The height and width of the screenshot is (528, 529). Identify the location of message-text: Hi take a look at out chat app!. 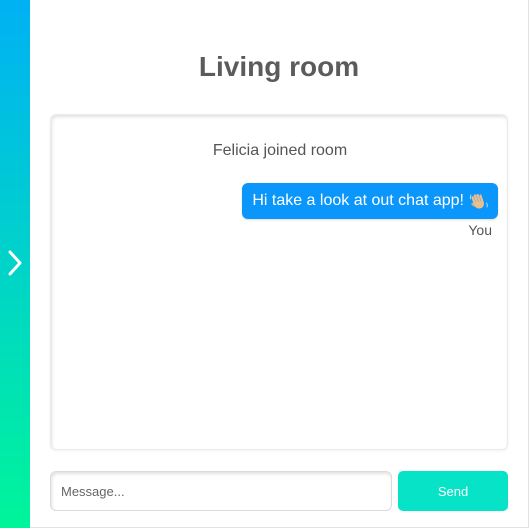
(358, 200).